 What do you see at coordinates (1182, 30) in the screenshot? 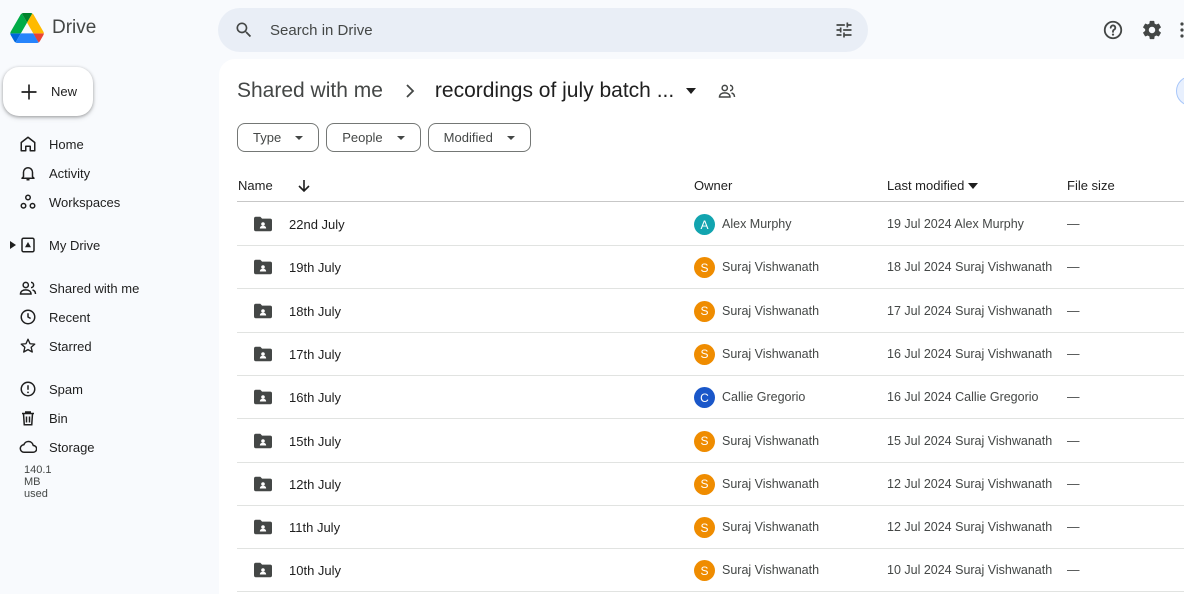
I see `apps-icon` at bounding box center [1182, 30].